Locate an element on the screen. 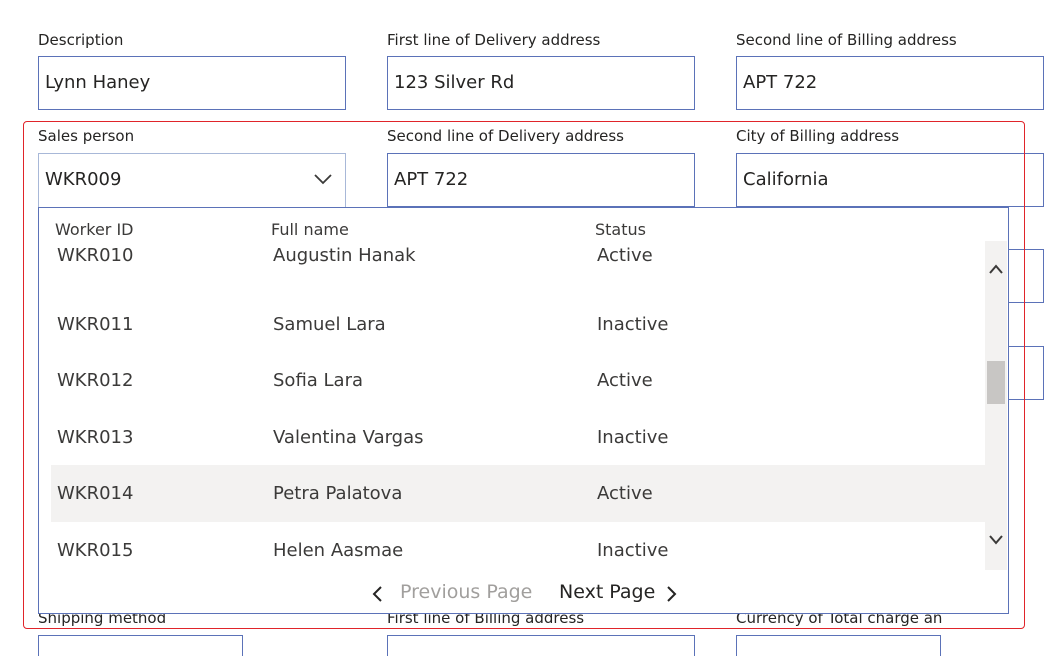  list-item: WKR011 Samuel Lara Inactive is located at coordinates (518, 324).